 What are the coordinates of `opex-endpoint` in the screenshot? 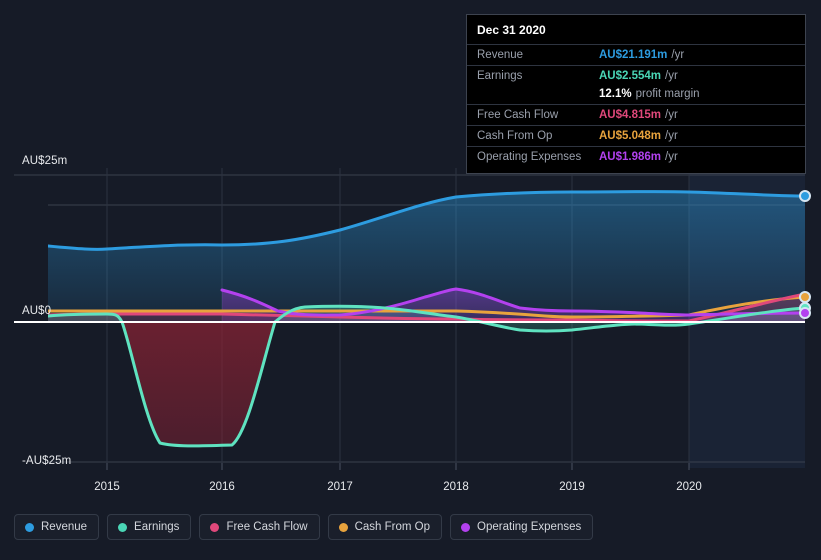 It's located at (805, 313).